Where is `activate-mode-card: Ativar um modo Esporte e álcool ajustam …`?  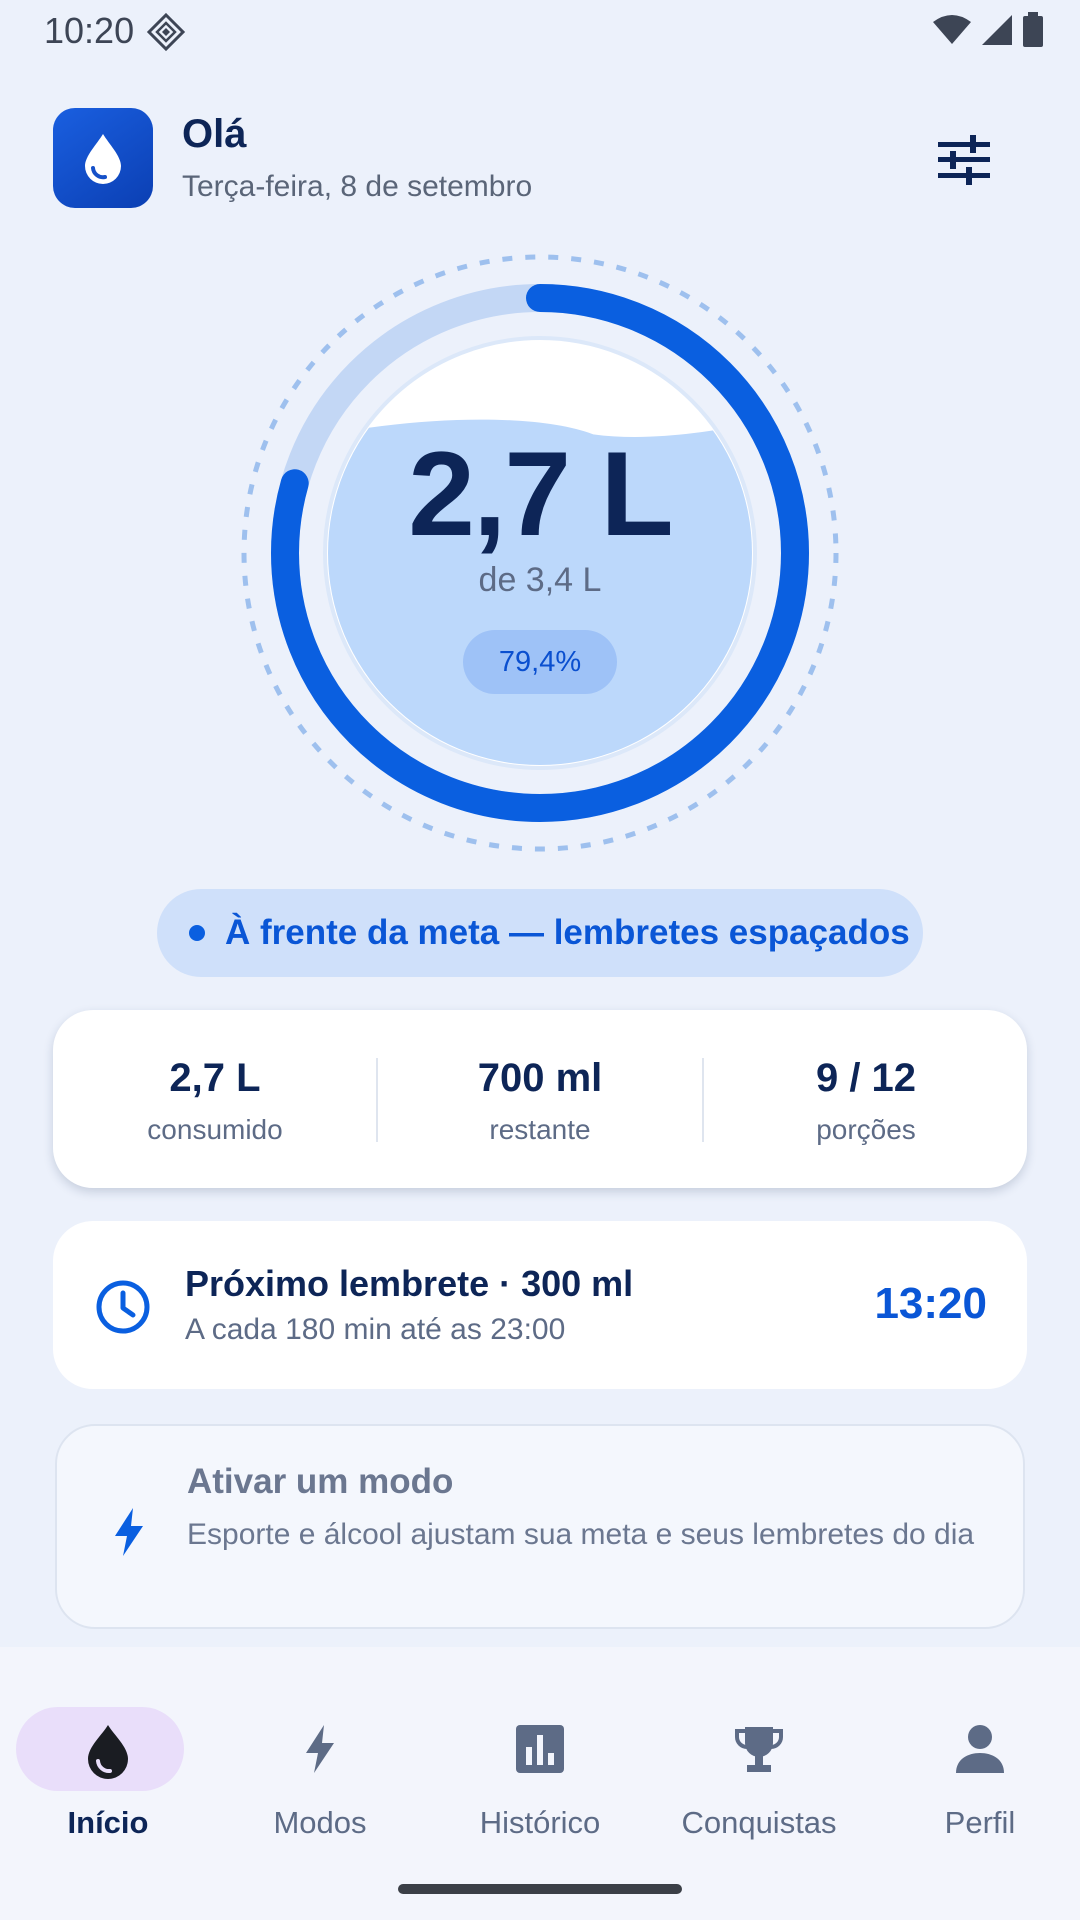
activate-mode-card: Ativar um modo Esporte e álcool ajustam … is located at coordinates (540, 1526).